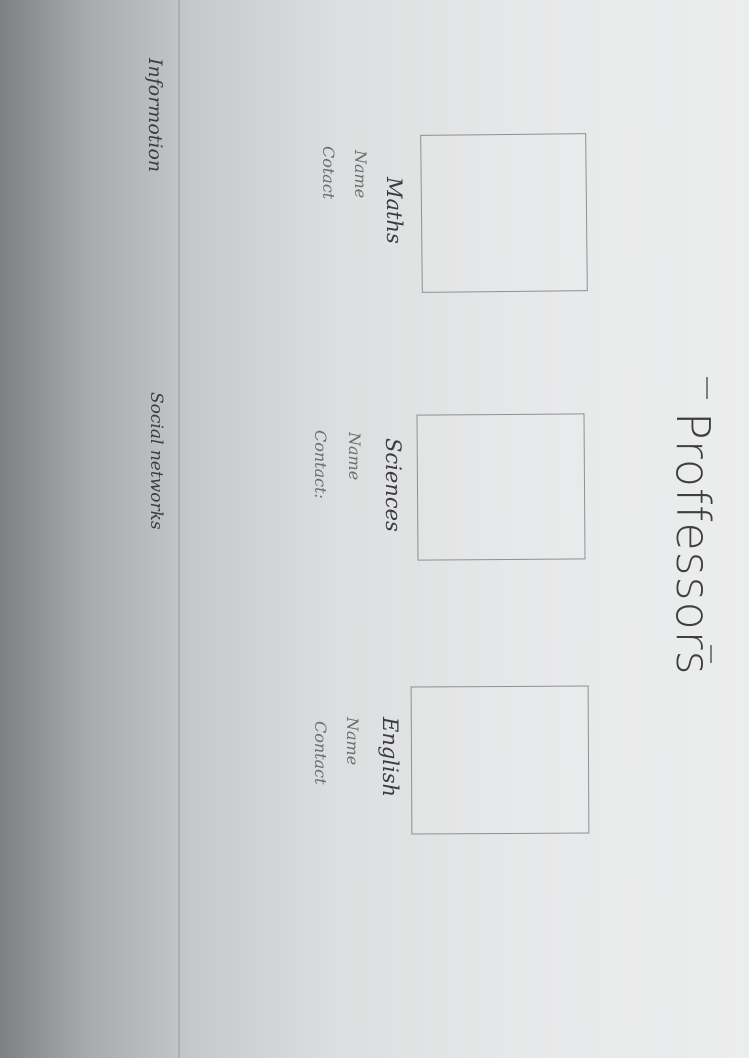 The image size is (749, 1058). What do you see at coordinates (155, 115) in the screenshot?
I see `footer-information-link: Informotion` at bounding box center [155, 115].